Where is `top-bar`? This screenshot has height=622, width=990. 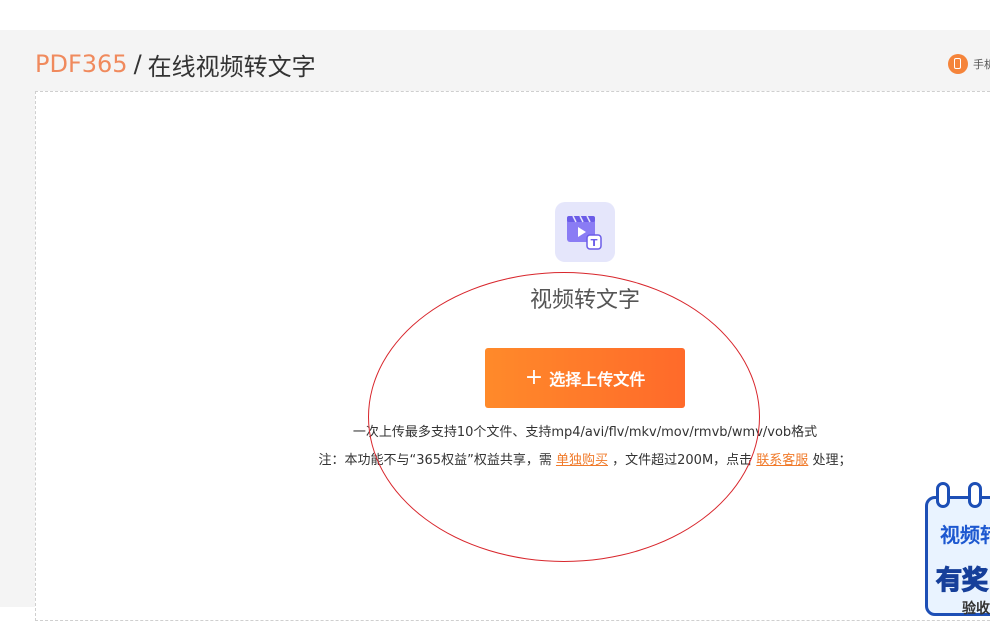
top-bar is located at coordinates (495, 15).